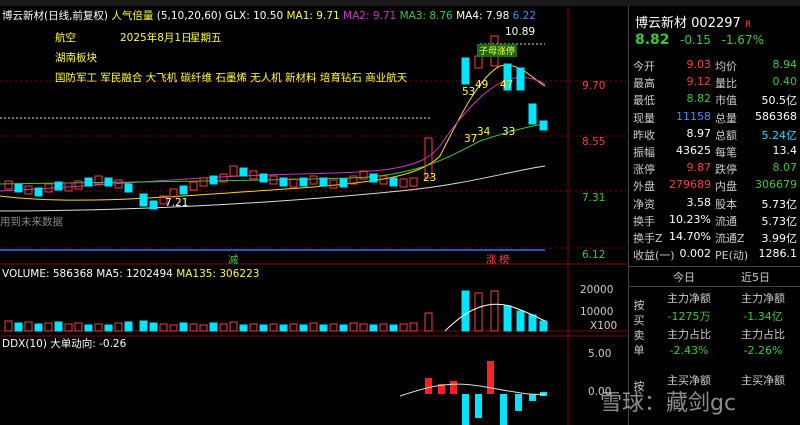 This screenshot has height=425, width=800. What do you see at coordinates (689, 298) in the screenshot?
I see `main-net-label: 主力净额` at bounding box center [689, 298].